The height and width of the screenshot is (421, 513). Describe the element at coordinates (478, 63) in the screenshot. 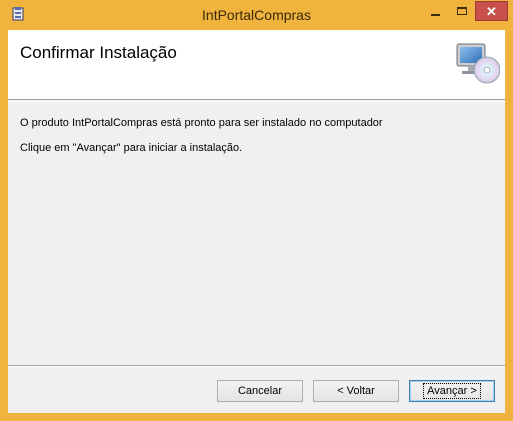

I see `computer-cd-icon` at that location.